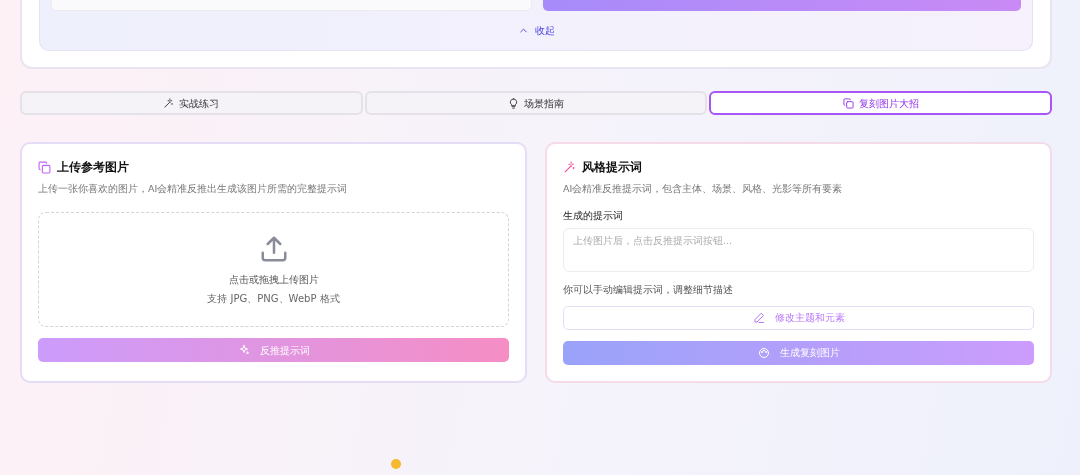 The width and height of the screenshot is (1080, 475). Describe the element at coordinates (273, 279) in the screenshot. I see `dropzone-prompt: 点击或拖拽上传图片` at that location.